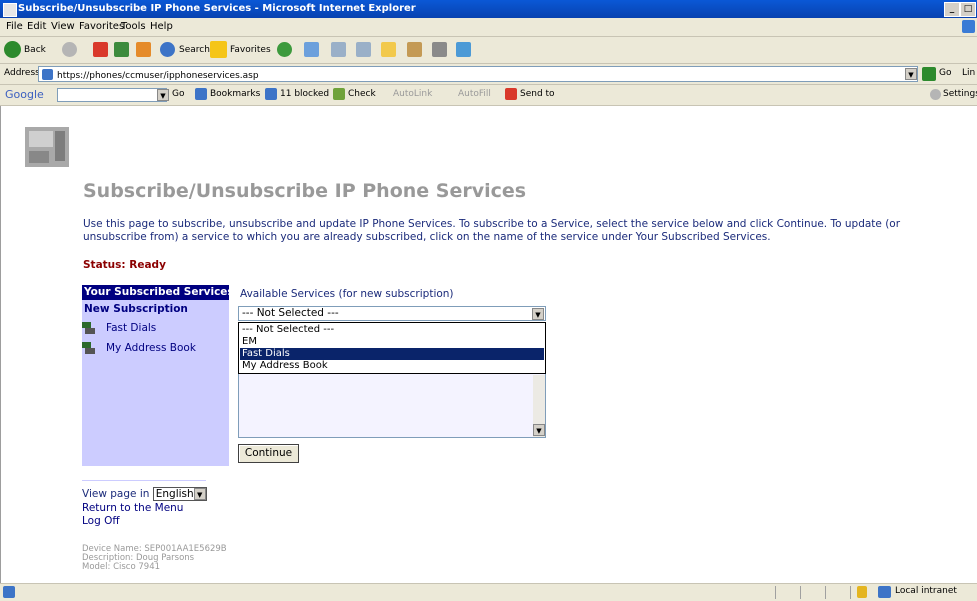 The height and width of the screenshot is (601, 977). I want to click on menu-help: Help, so click(161, 26).